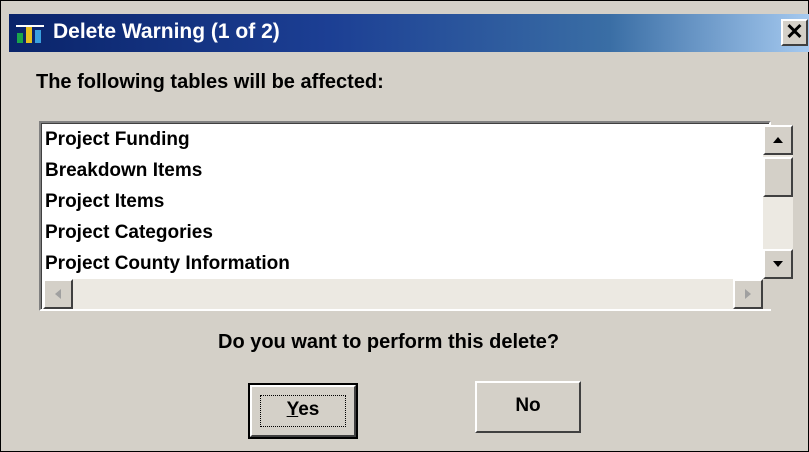 Image resolution: width=809 pixels, height=452 pixels. I want to click on arrow-right-icon, so click(748, 294).